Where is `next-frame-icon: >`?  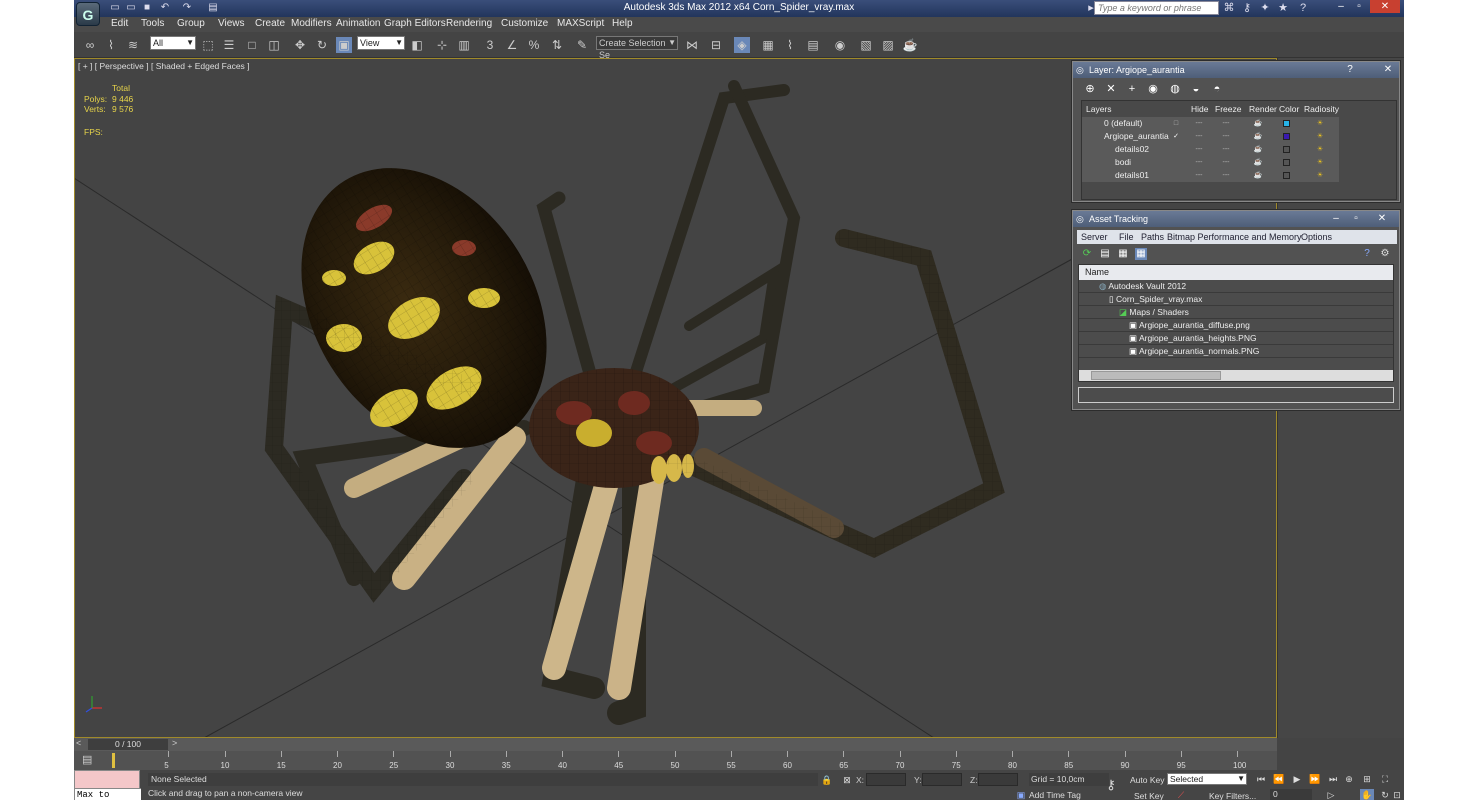 next-frame-icon: > is located at coordinates (174, 743).